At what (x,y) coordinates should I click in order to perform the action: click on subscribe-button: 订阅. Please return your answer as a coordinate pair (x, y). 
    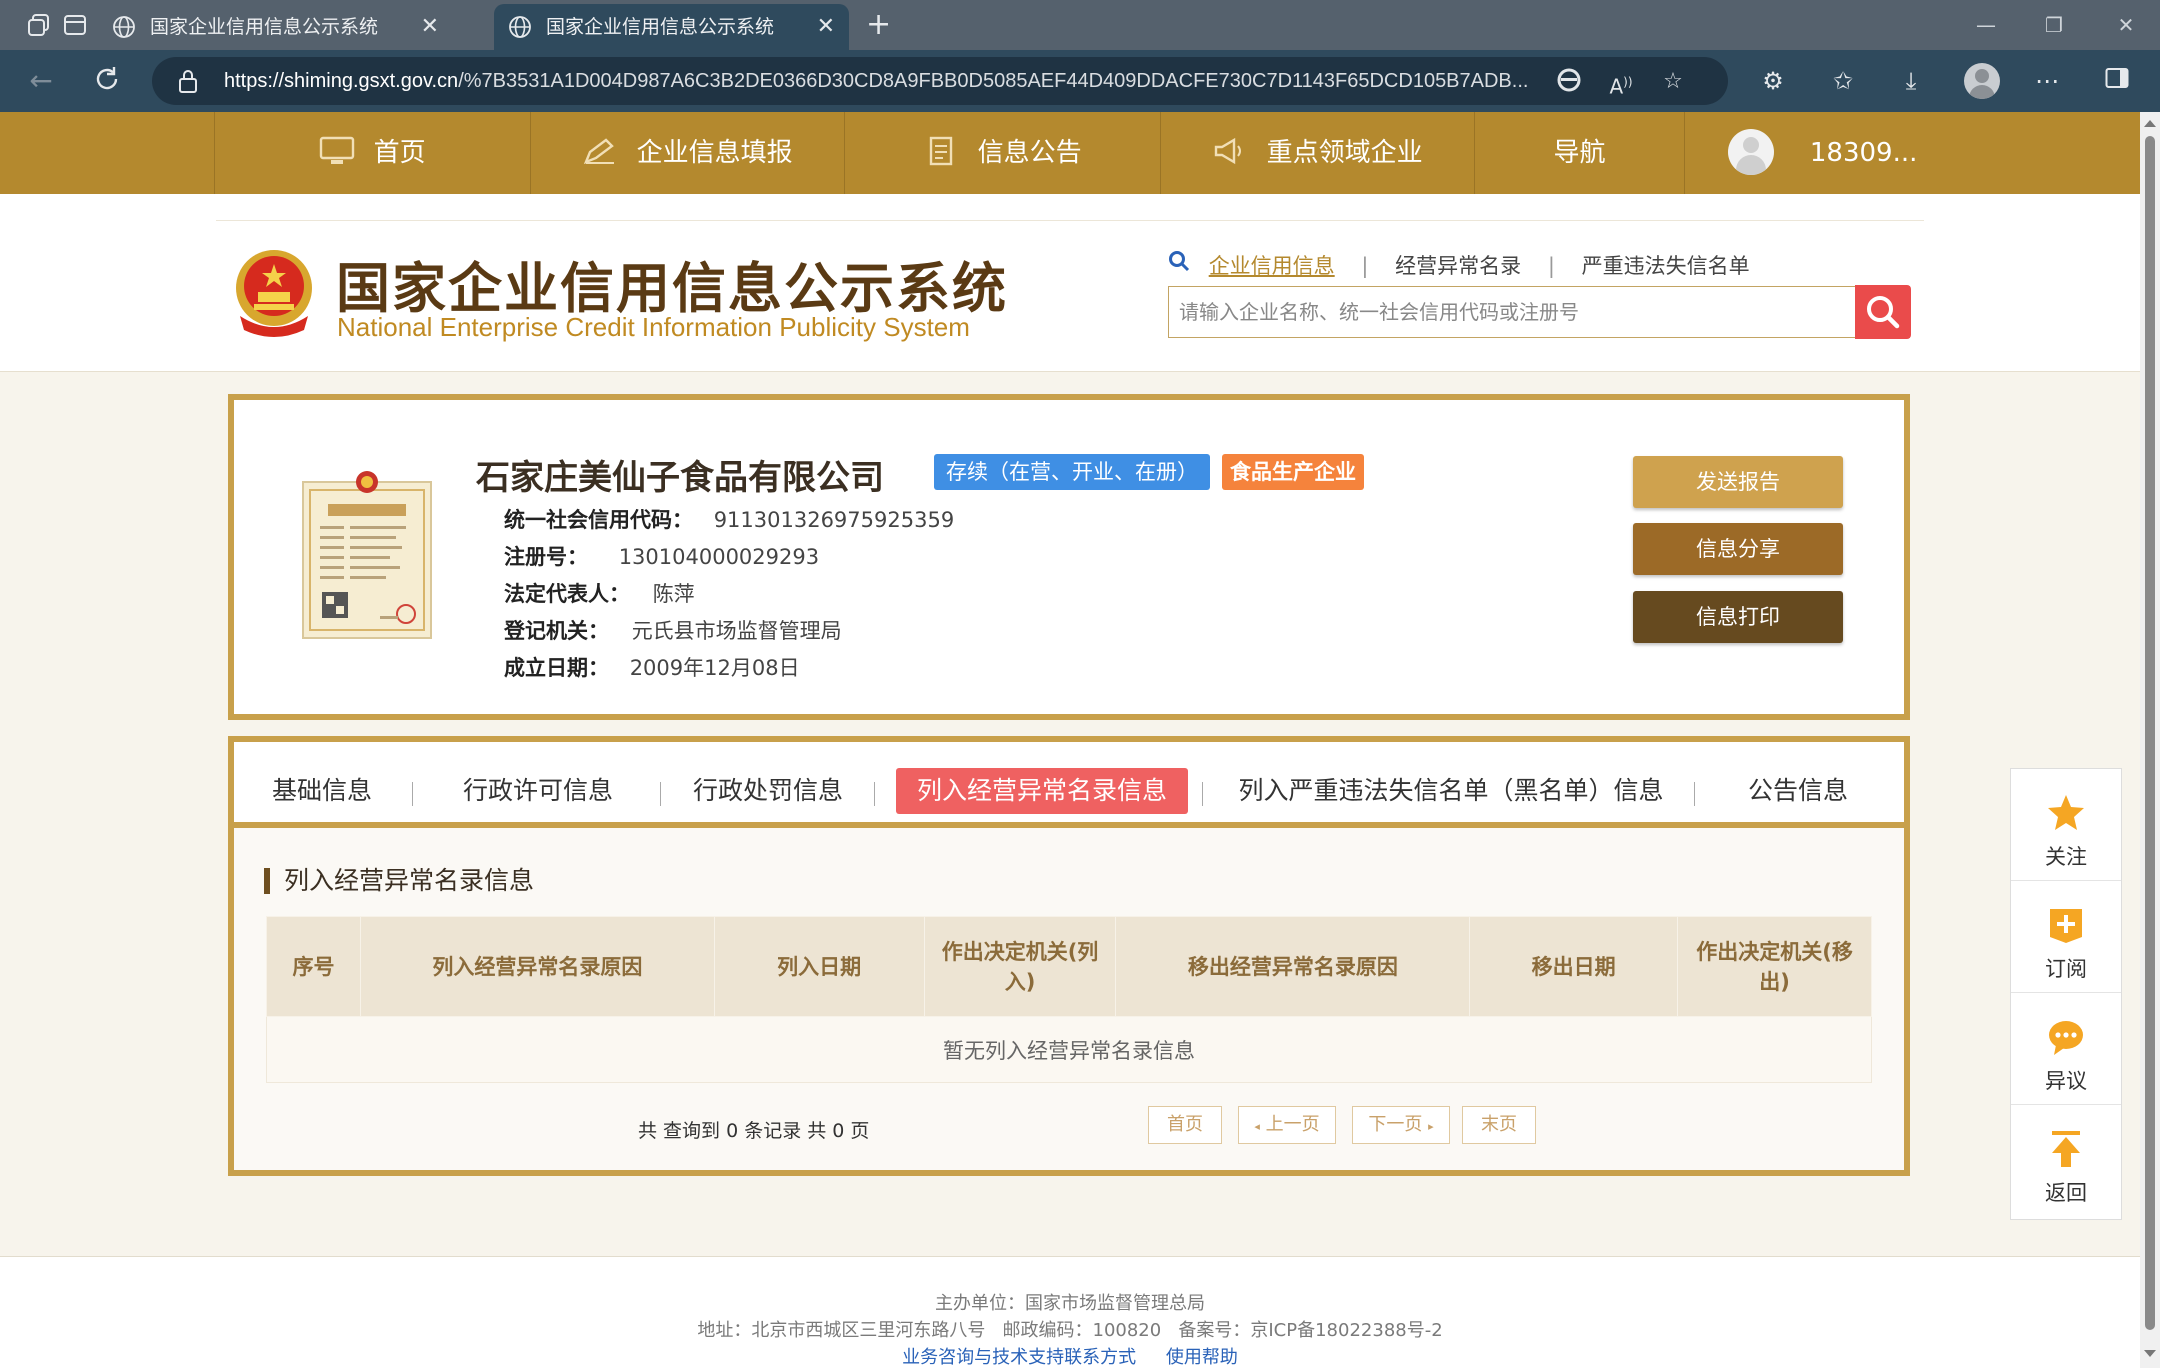
    Looking at the image, I should click on (2066, 937).